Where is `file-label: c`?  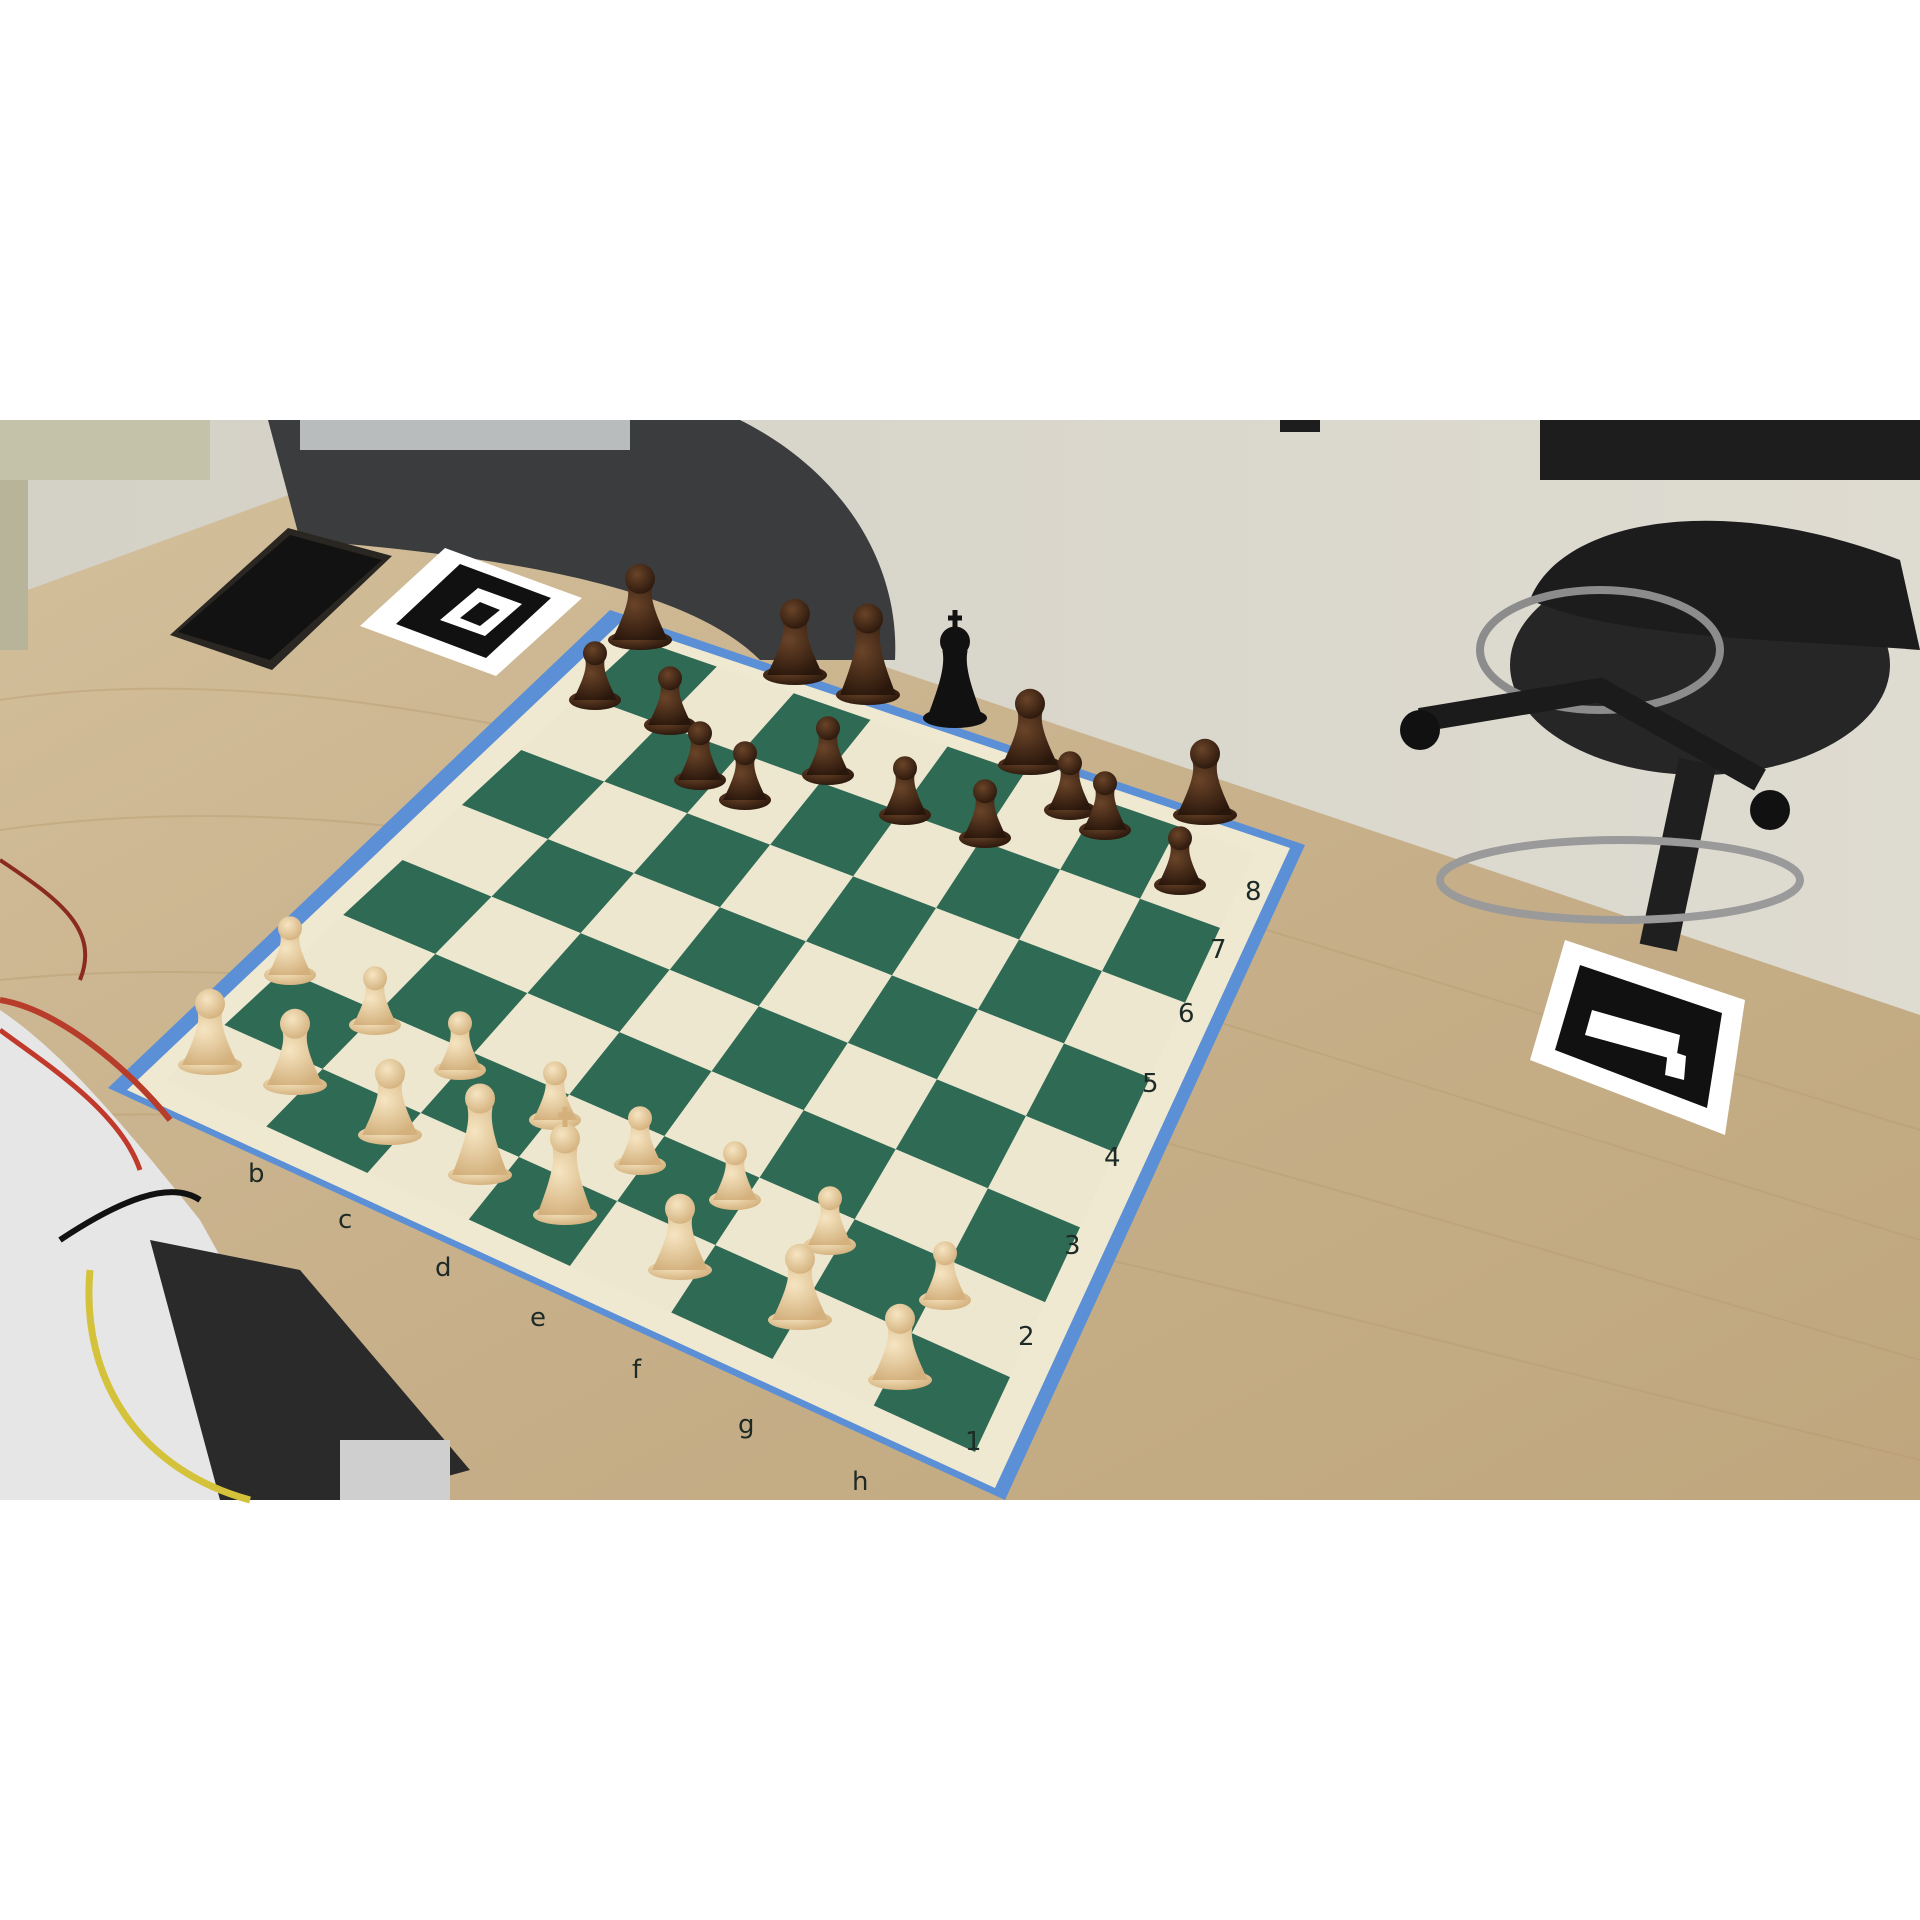
file-label: c is located at coordinates (345, 1220).